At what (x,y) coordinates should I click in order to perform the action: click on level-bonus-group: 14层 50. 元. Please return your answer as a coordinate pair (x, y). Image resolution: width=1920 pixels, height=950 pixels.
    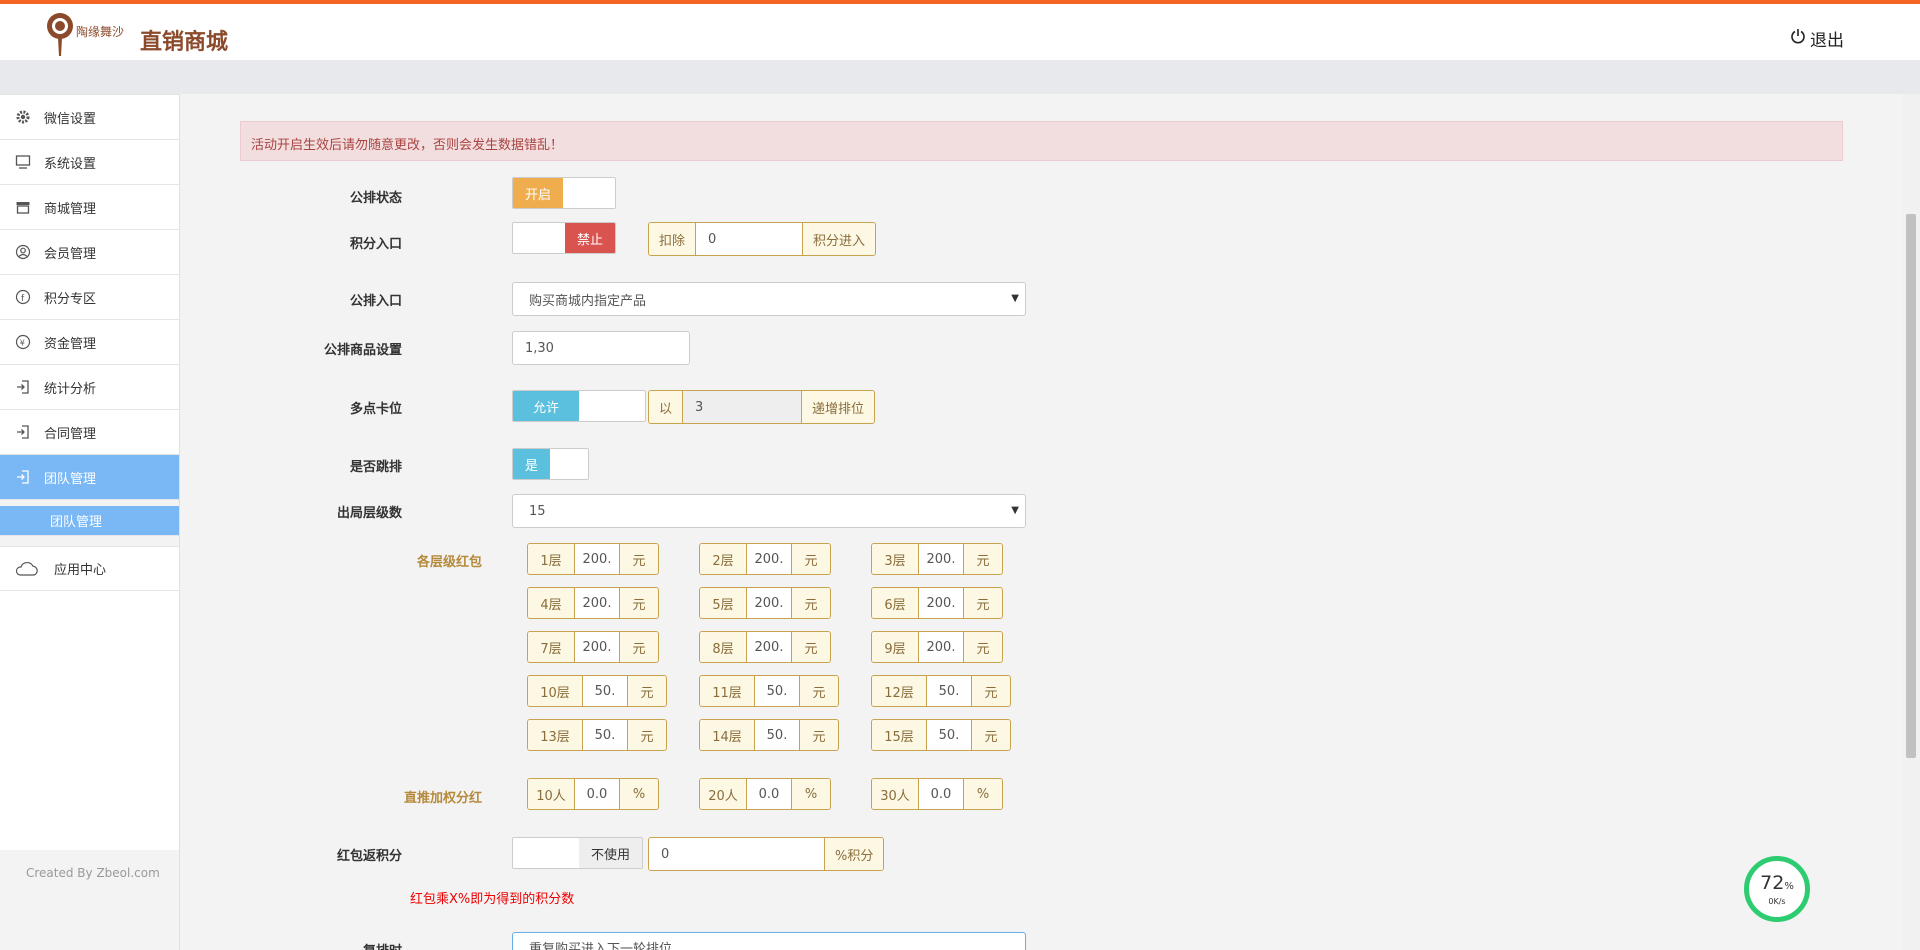
    Looking at the image, I should click on (769, 735).